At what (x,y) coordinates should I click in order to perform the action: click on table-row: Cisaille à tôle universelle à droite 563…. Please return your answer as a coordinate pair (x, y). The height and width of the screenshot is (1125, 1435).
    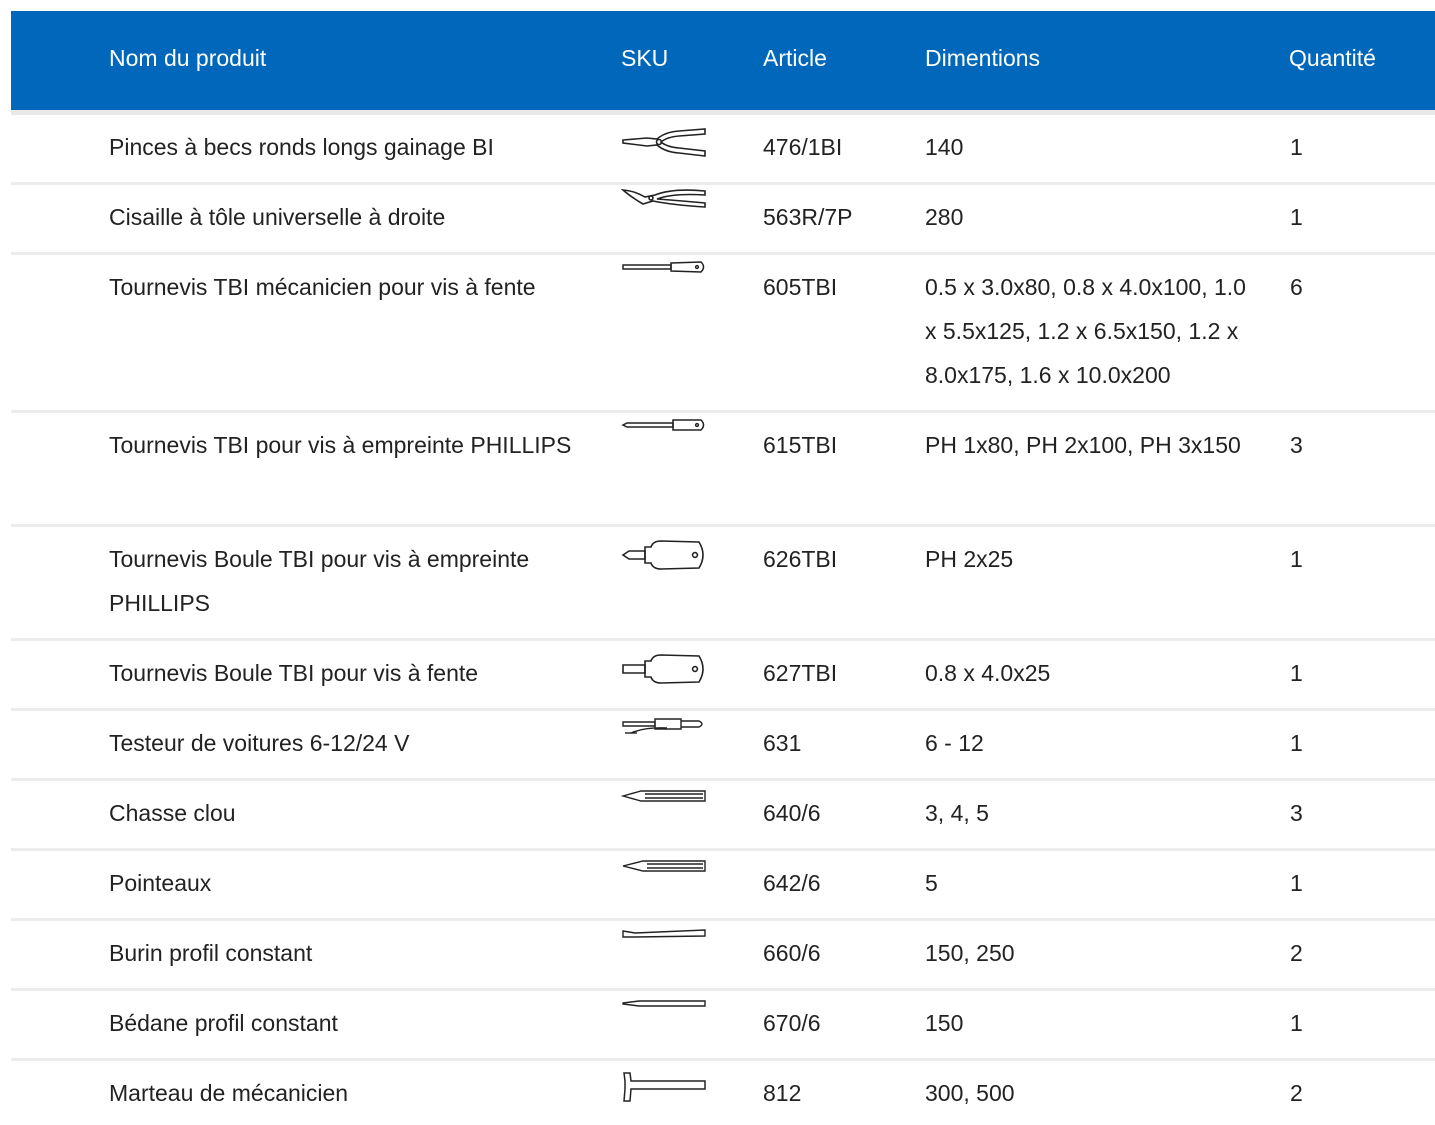
    Looking at the image, I should click on (723, 220).